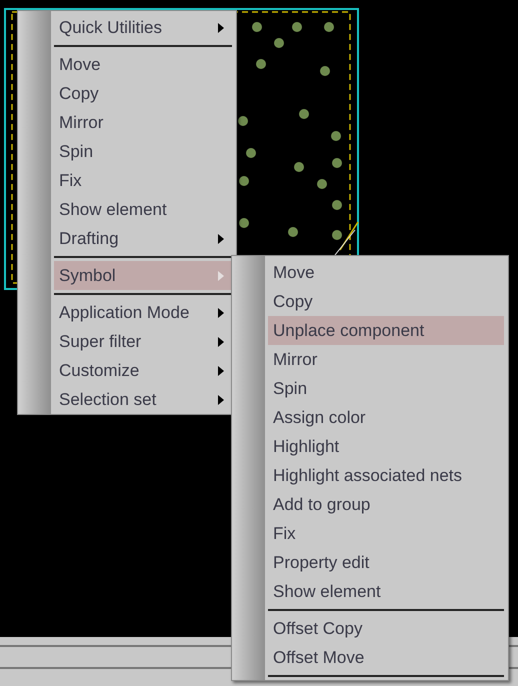 The image size is (518, 686). What do you see at coordinates (386, 562) in the screenshot?
I see `menu-item: Property edit` at bounding box center [386, 562].